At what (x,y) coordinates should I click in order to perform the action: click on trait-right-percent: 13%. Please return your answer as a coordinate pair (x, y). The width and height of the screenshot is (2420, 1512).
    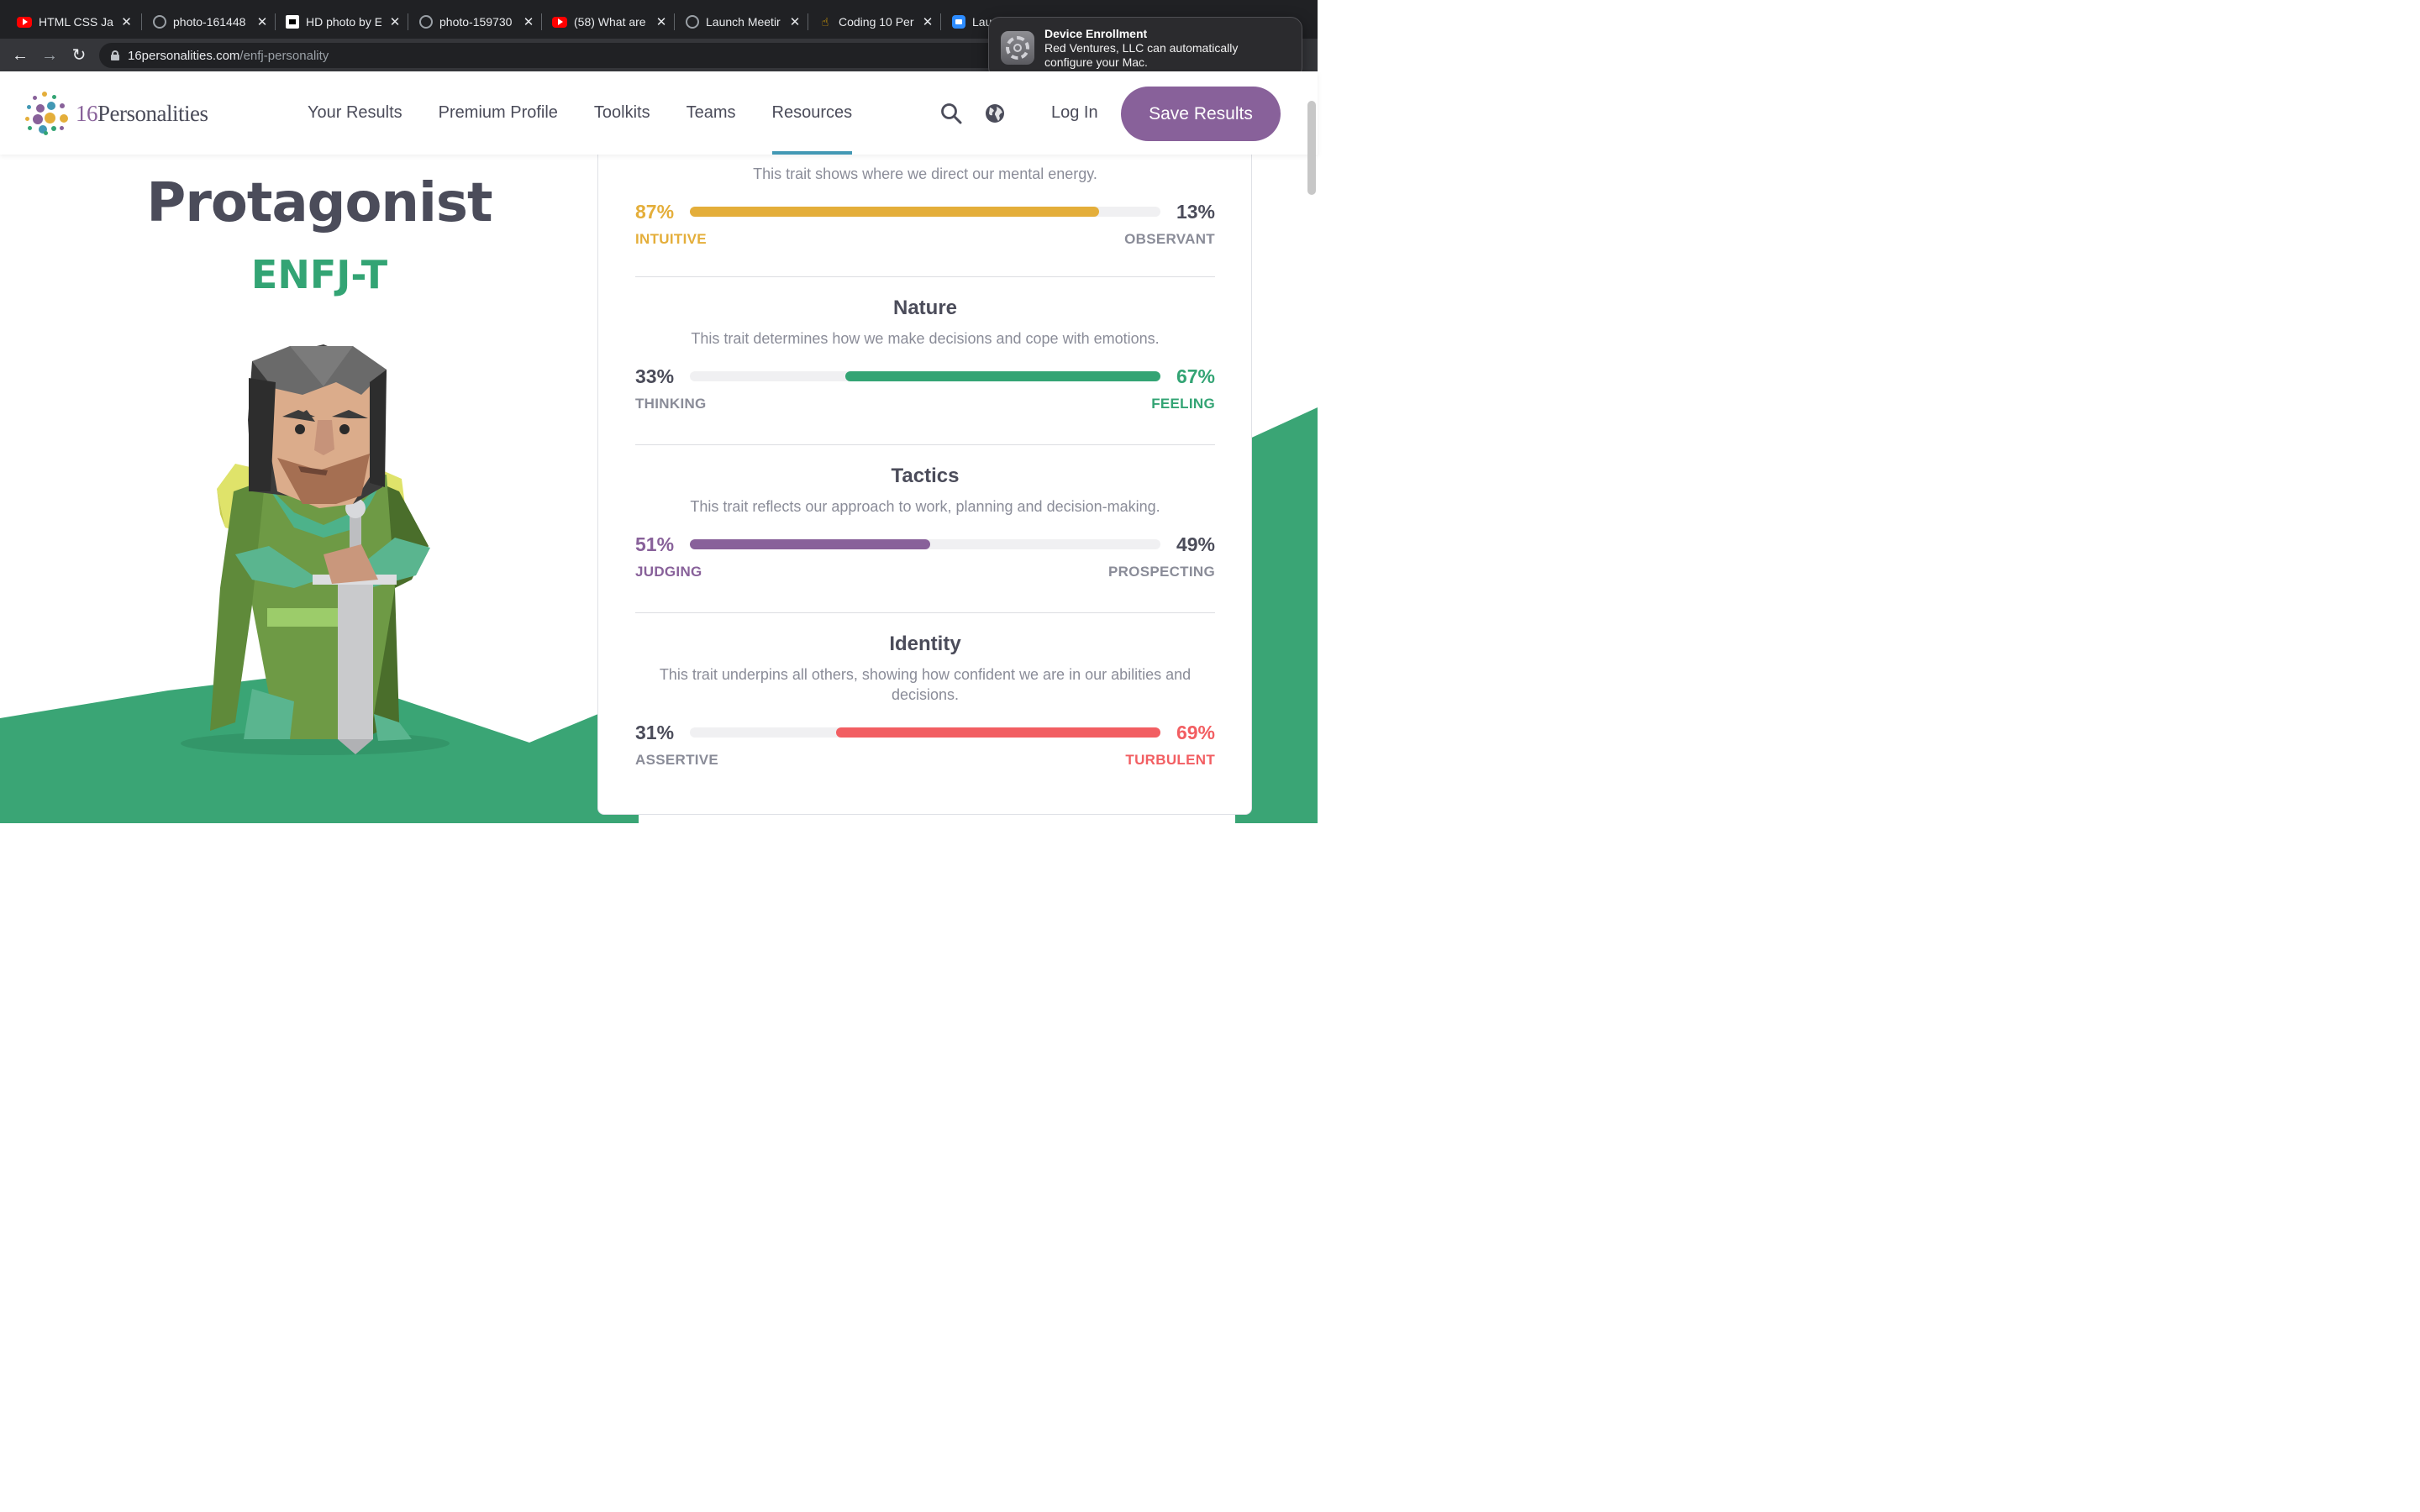
    Looking at the image, I should click on (1195, 212).